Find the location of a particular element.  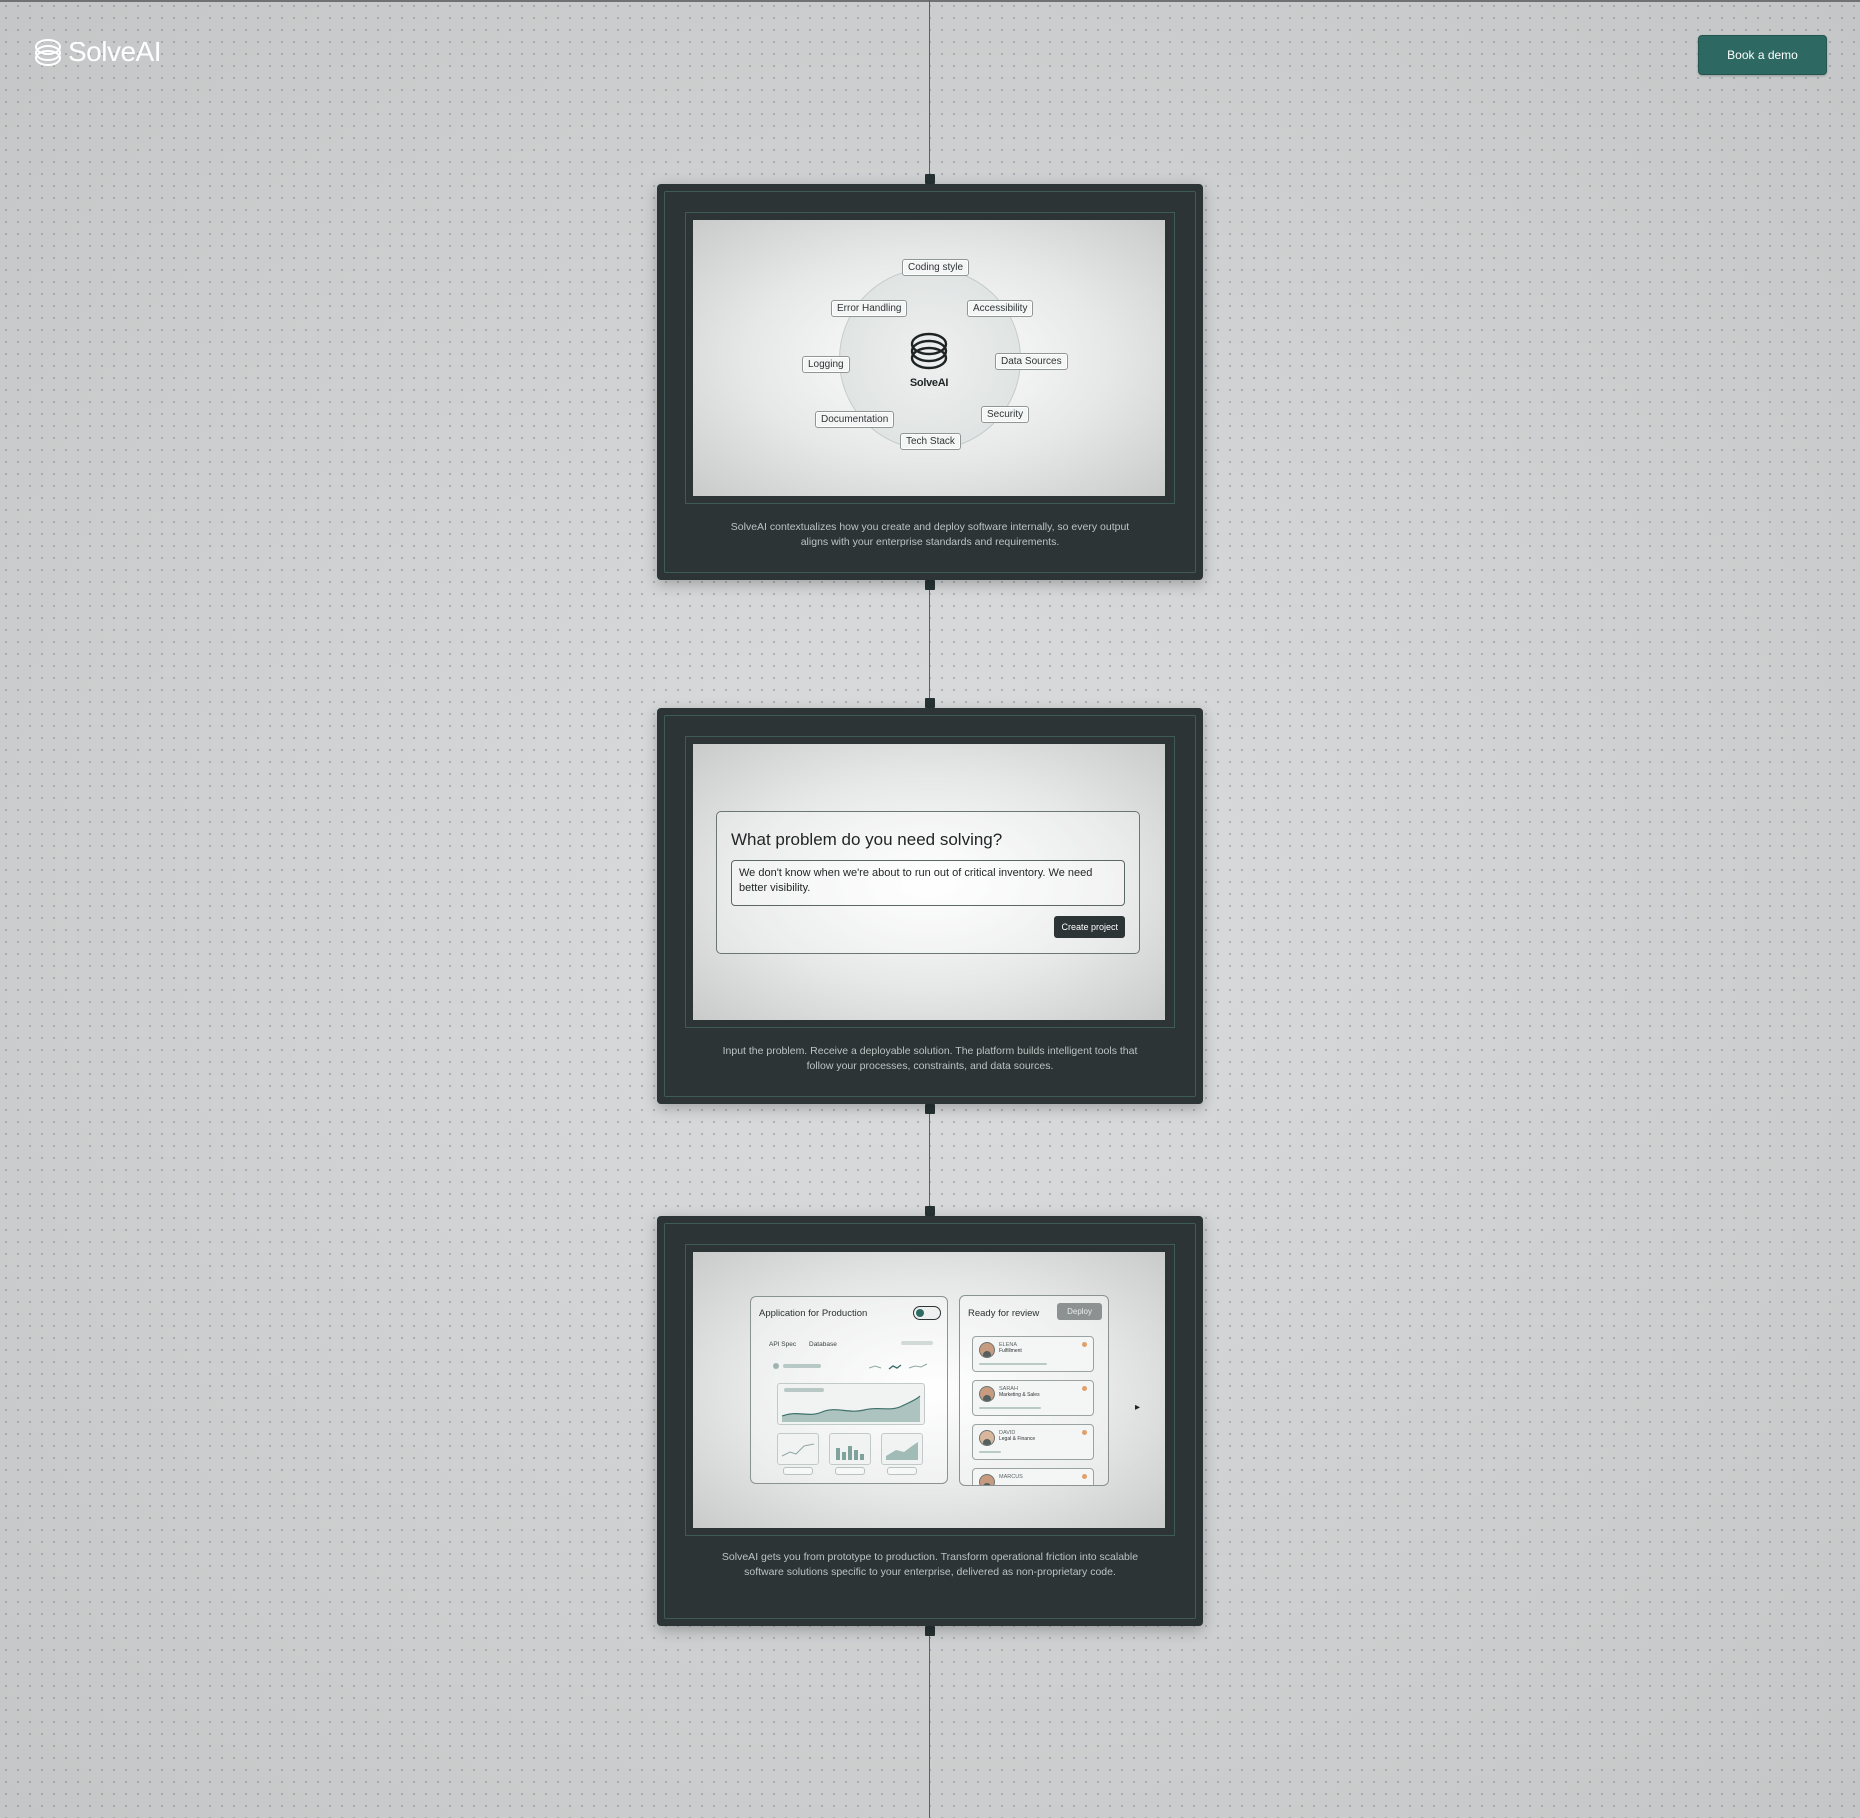

top-border is located at coordinates (930, 1).